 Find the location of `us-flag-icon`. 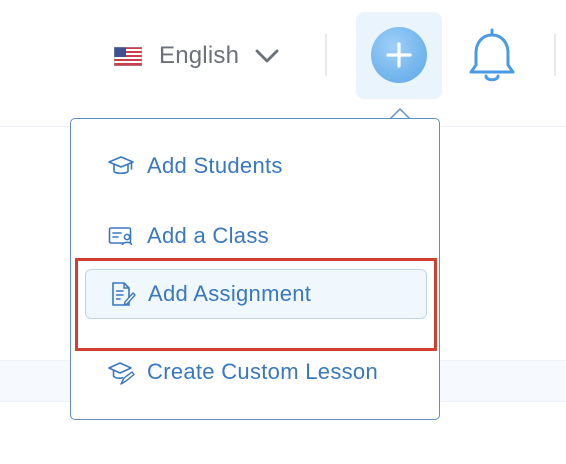

us-flag-icon is located at coordinates (128, 56).